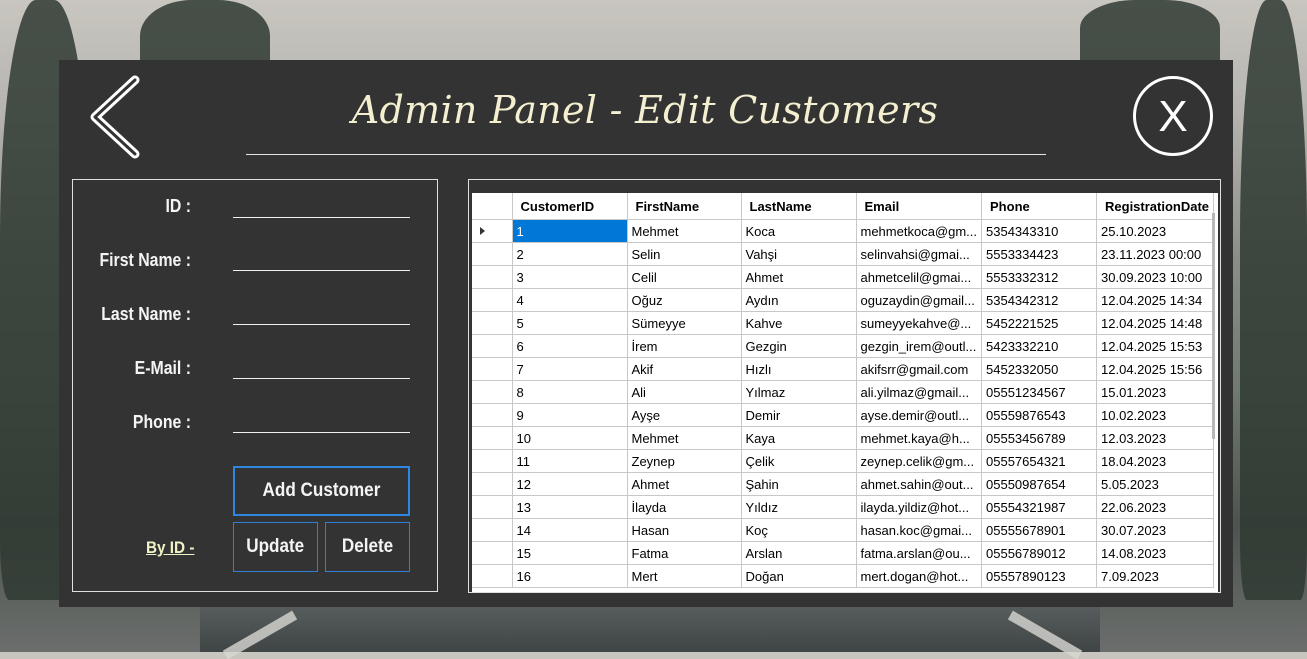 The image size is (1307, 659). I want to click on table-cell: 30.09.2023 10:00, so click(1155, 277).